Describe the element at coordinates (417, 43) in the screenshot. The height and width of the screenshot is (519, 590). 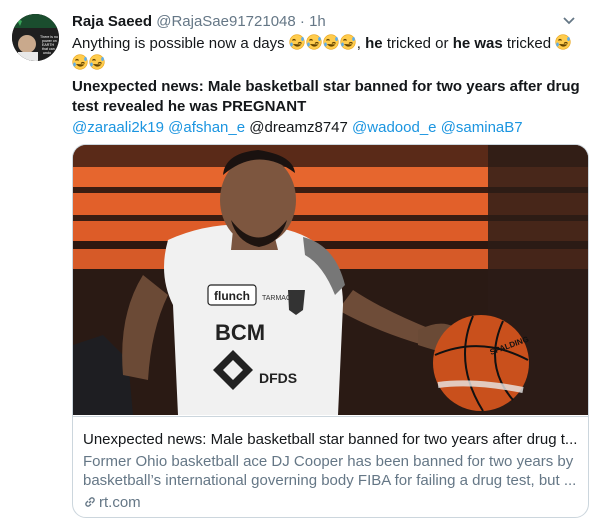
I see `tweet-text-tricked-or: tricked or` at that location.